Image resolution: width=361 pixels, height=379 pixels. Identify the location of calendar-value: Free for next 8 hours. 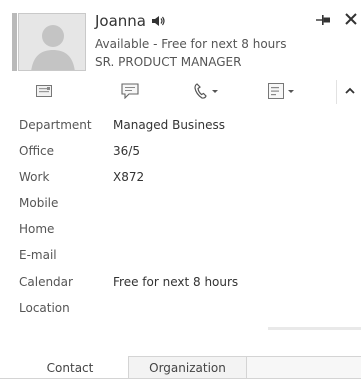
(175, 282).